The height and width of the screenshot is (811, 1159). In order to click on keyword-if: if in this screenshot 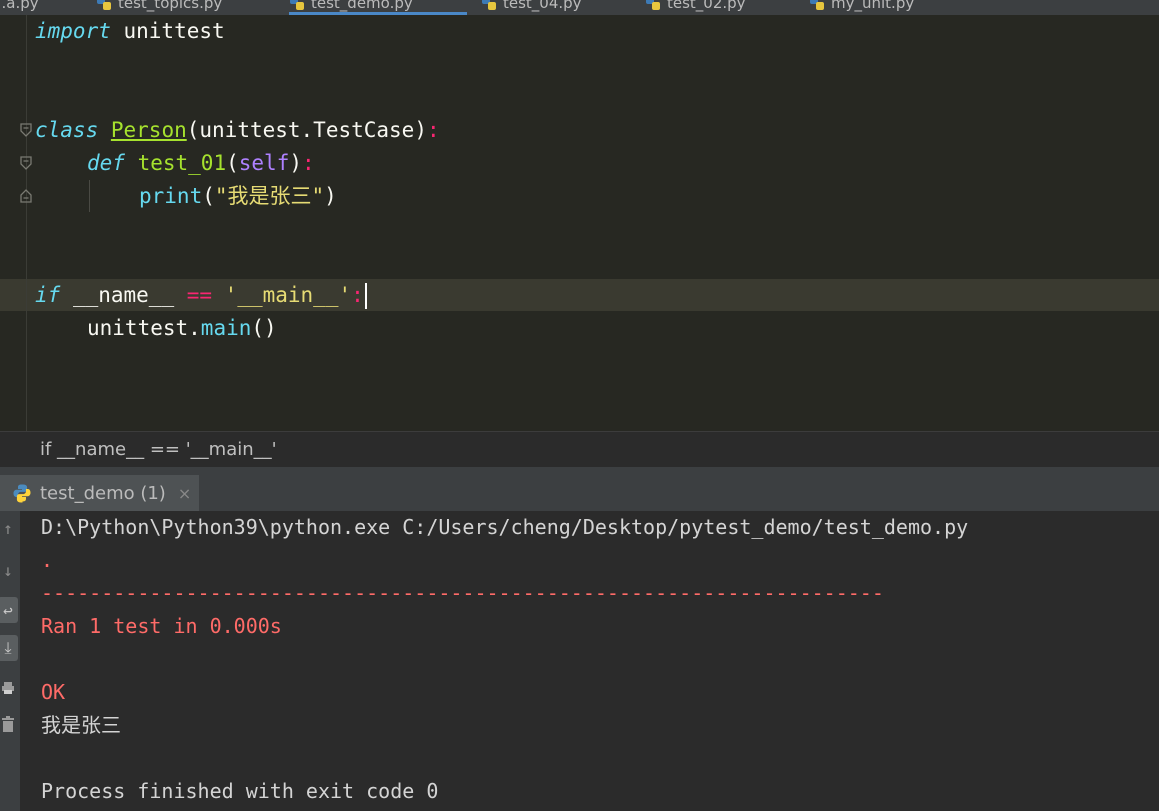, I will do `click(48, 295)`.